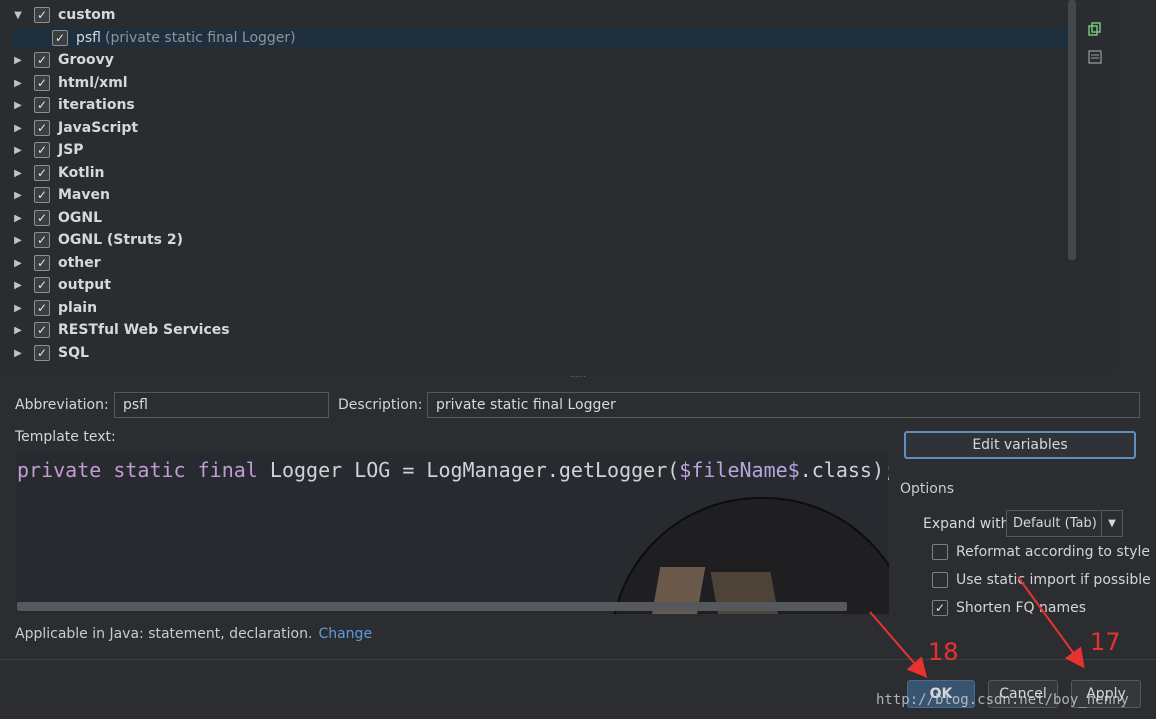 This screenshot has height=719, width=1156. What do you see at coordinates (898, 645) in the screenshot?
I see `arrow-to-ok` at bounding box center [898, 645].